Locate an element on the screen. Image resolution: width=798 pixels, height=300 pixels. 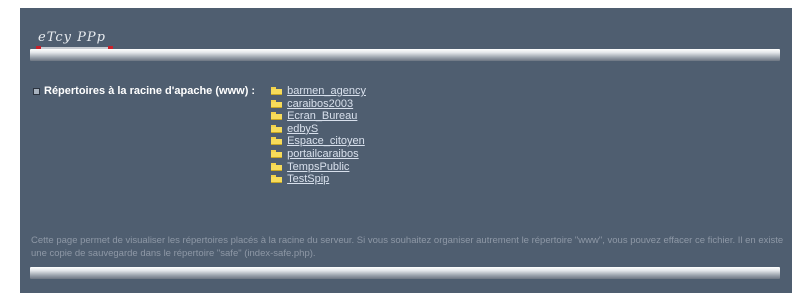
directory-link: portailcaraibos is located at coordinates (323, 154).